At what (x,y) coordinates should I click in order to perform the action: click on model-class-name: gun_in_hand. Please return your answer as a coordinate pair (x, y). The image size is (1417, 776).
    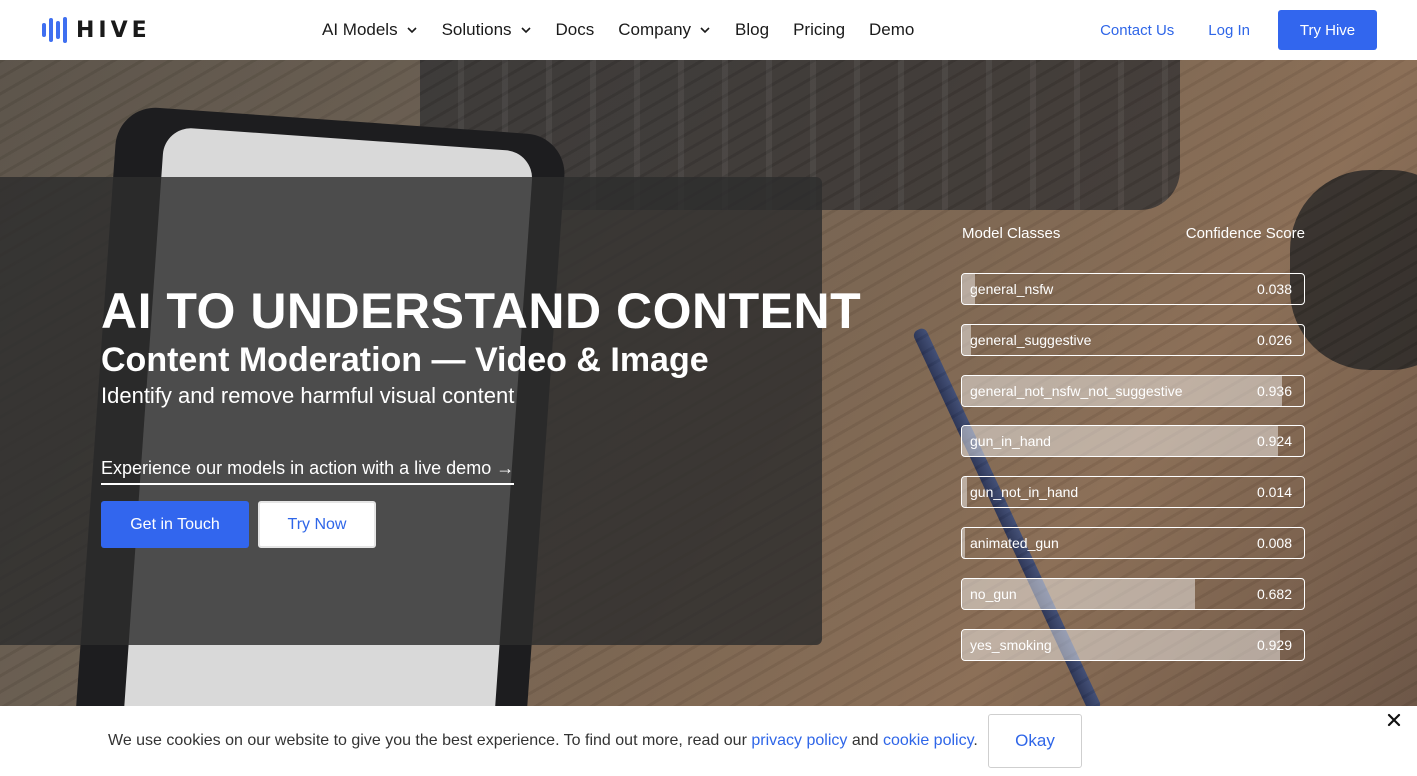
    Looking at the image, I should click on (1010, 441).